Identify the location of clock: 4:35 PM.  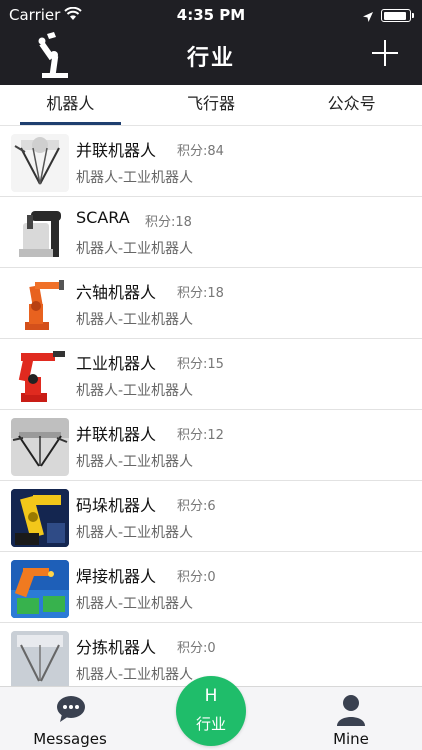
(211, 15).